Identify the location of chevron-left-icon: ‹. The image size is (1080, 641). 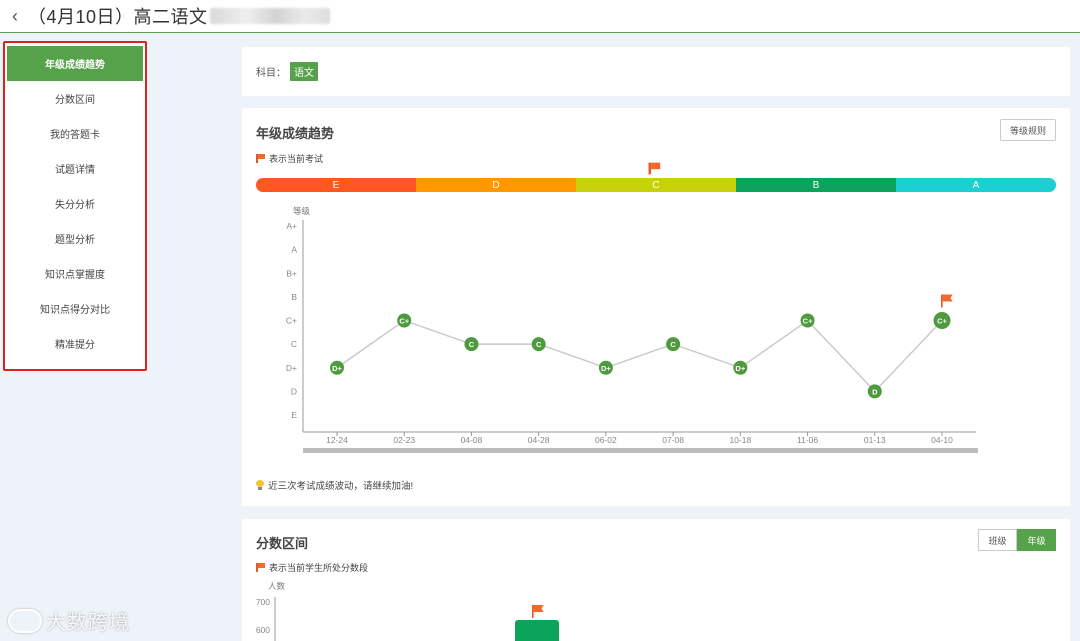
(15, 15).